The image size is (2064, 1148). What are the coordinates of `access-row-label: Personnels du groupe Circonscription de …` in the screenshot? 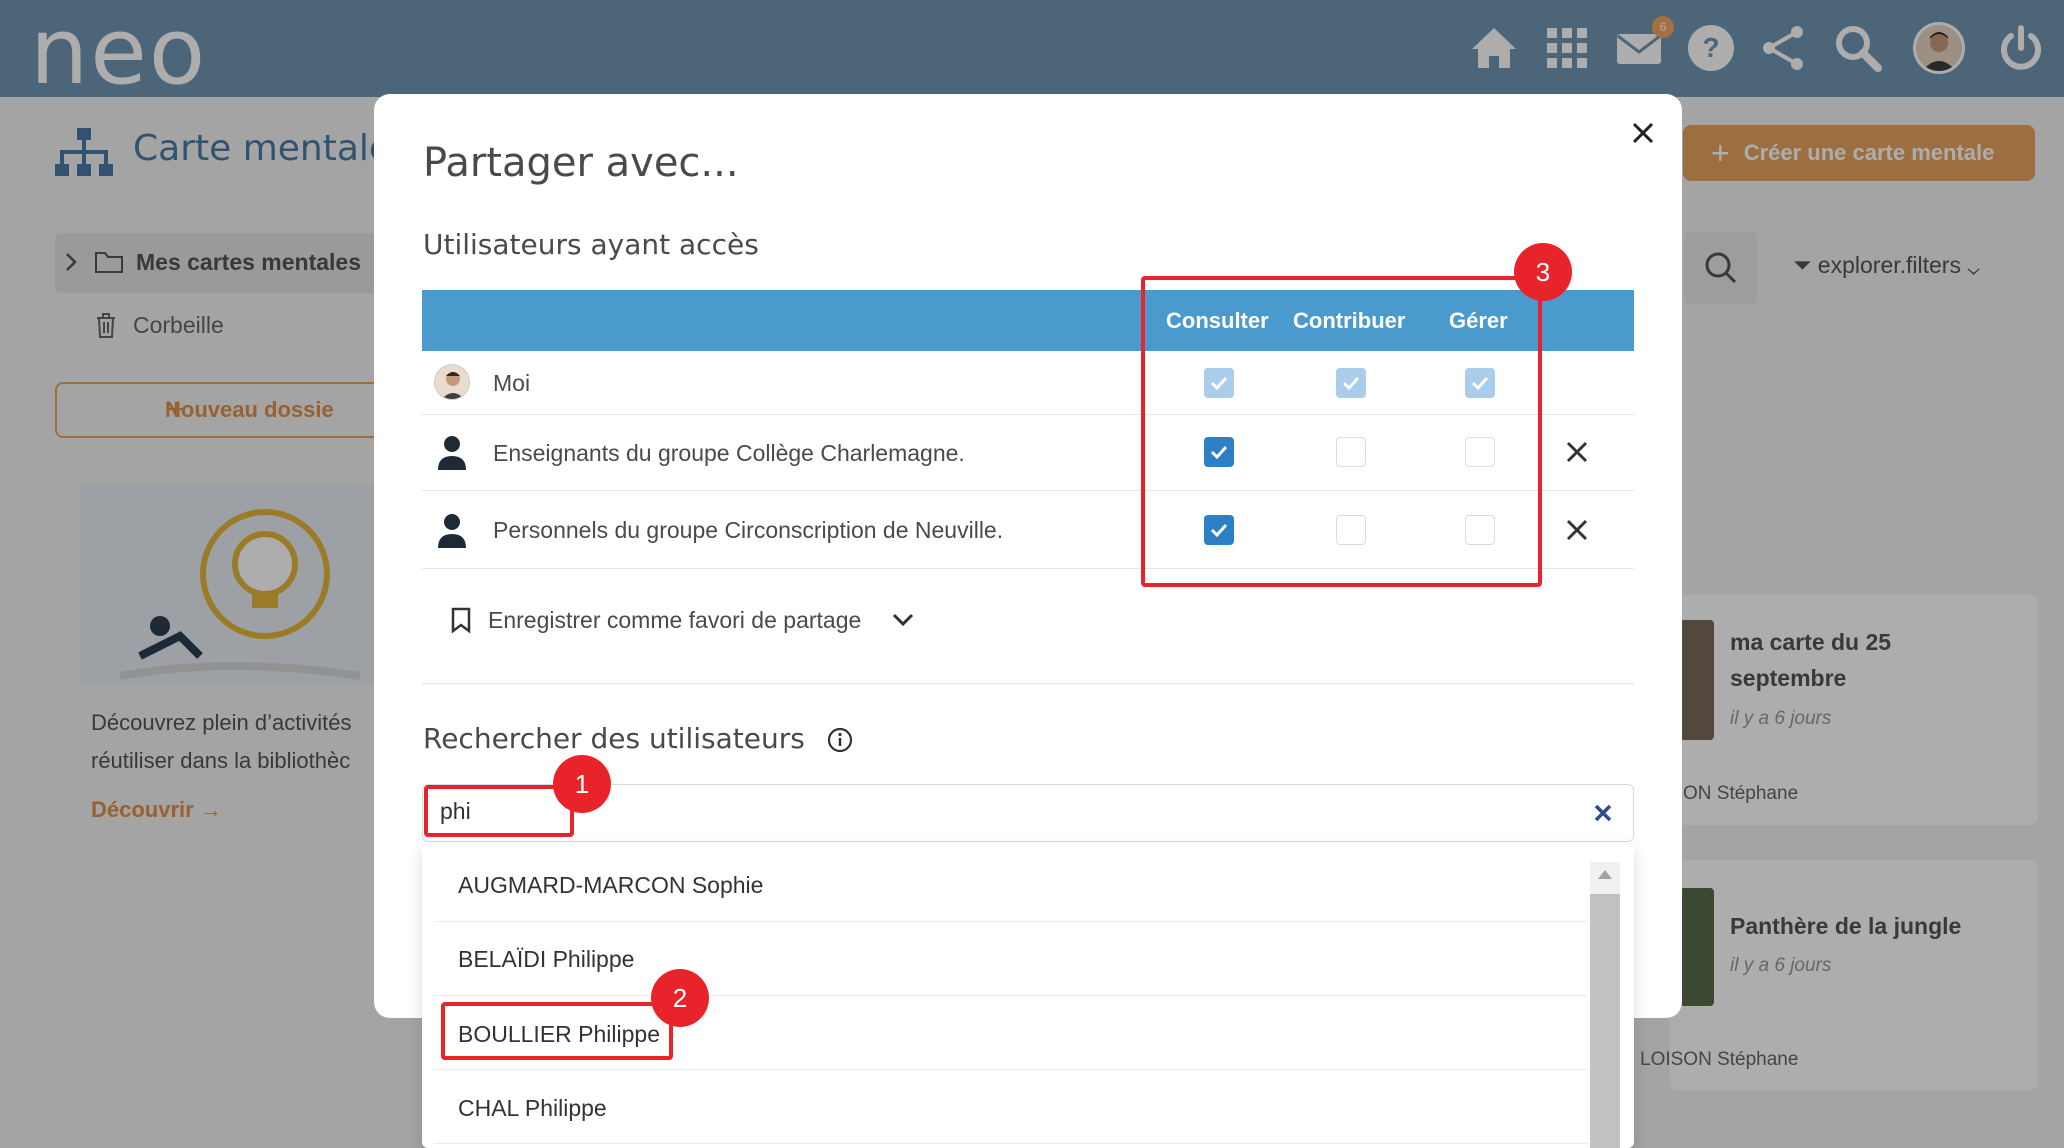 It's located at (748, 530).